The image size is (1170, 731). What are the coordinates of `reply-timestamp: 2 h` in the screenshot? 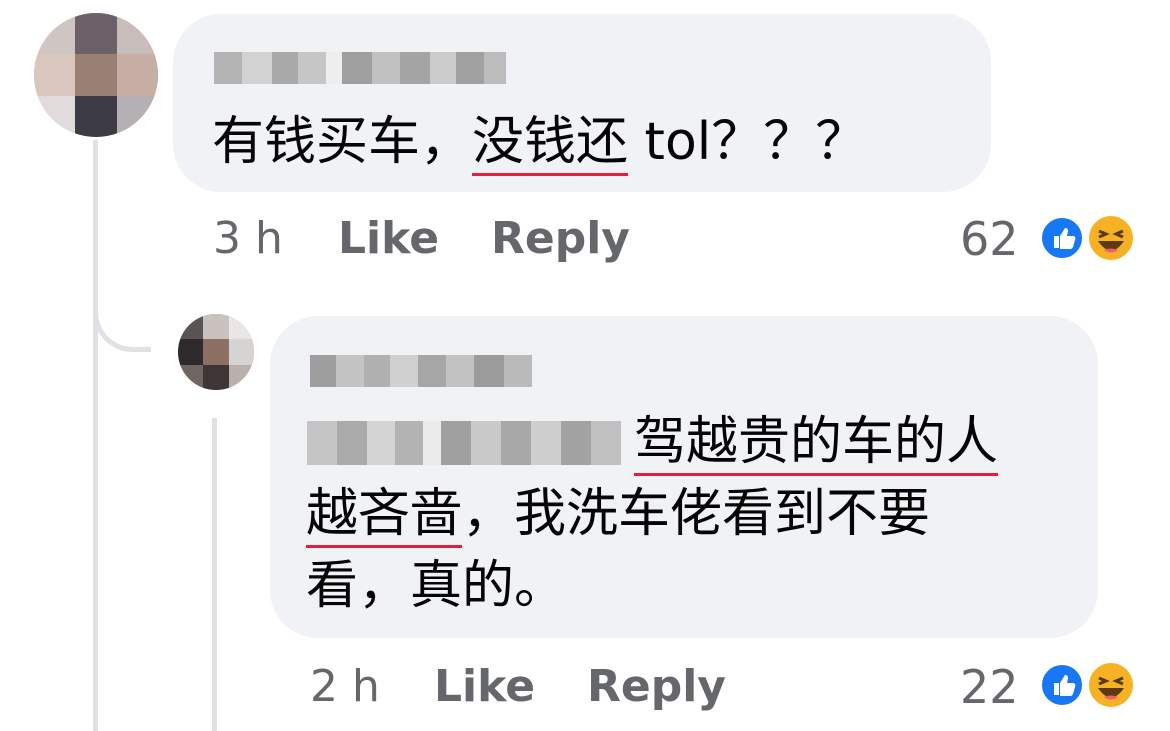 It's located at (345, 686).